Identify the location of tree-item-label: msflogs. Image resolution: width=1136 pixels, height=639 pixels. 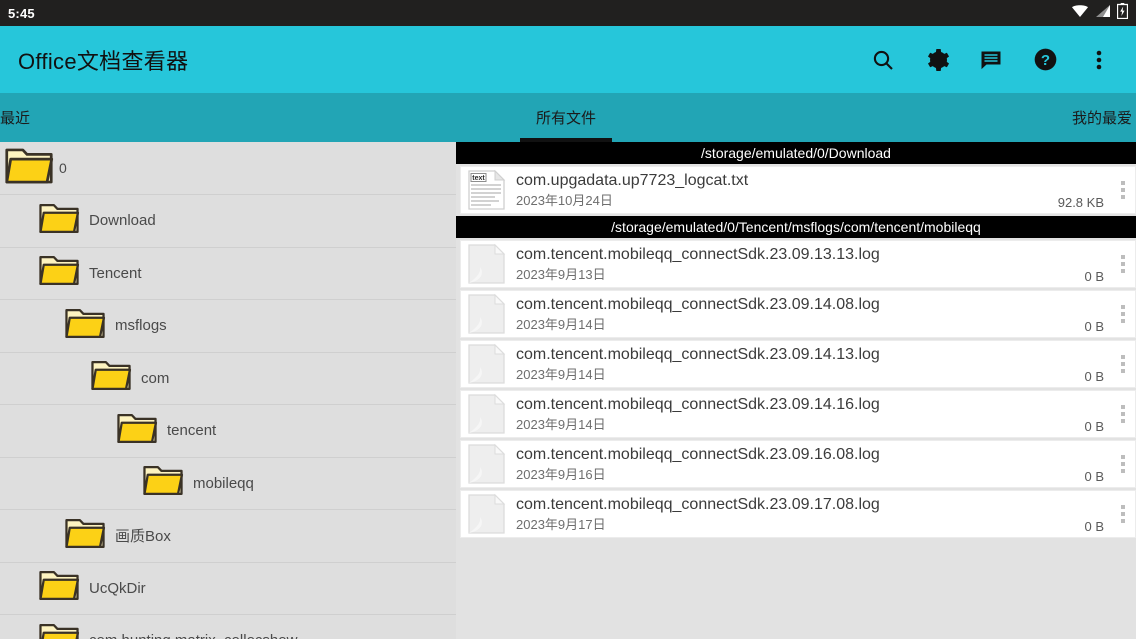
(141, 326).